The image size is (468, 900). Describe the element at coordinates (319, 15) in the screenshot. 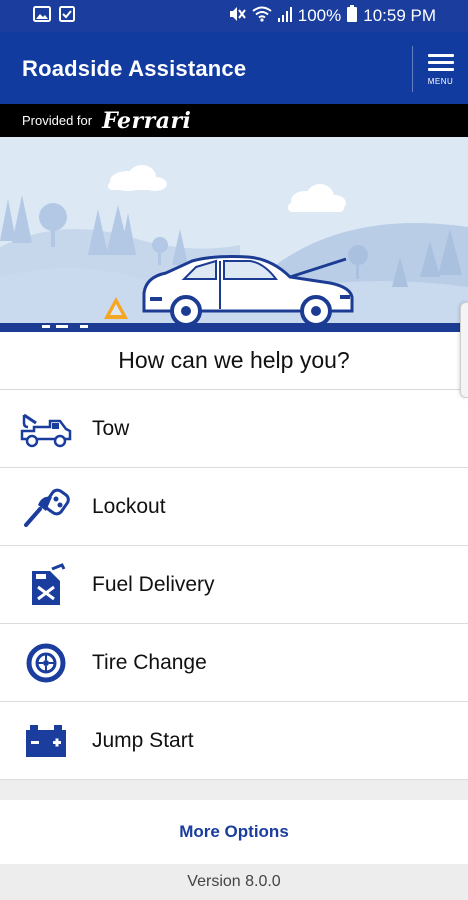

I see `battery-percent: 100%` at that location.